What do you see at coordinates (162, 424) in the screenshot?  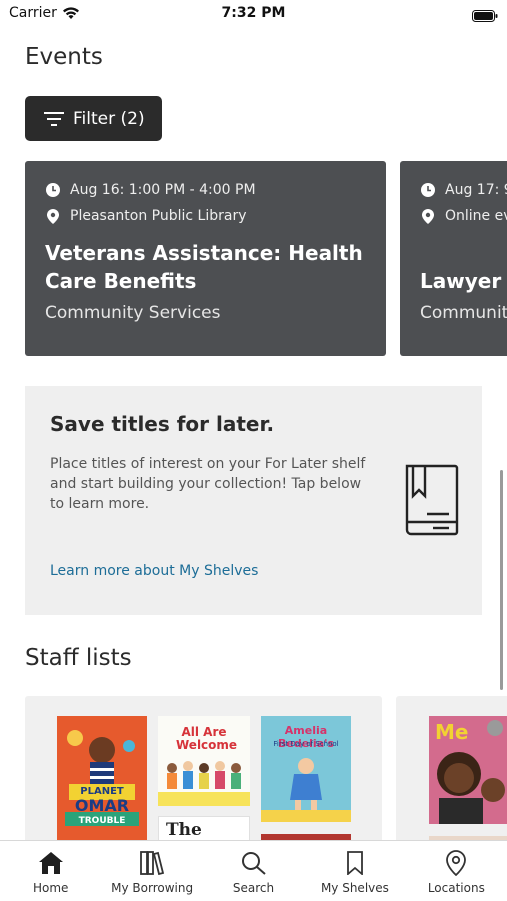 I see `promo-title: Save titles for later.` at bounding box center [162, 424].